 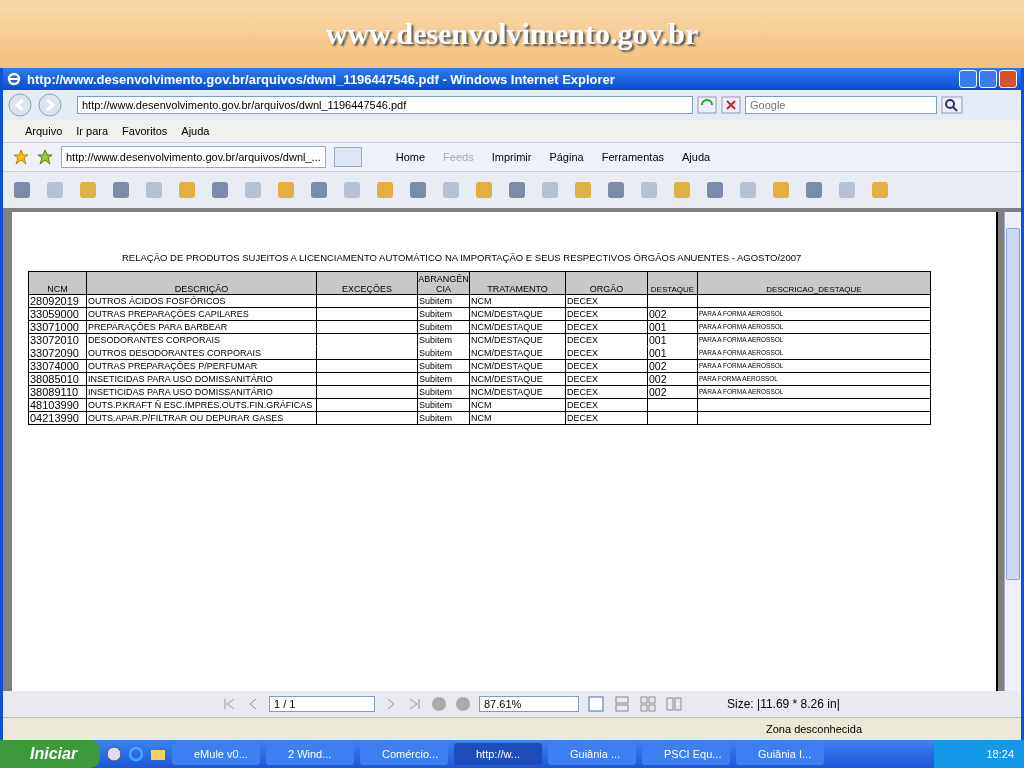 I want to click on menu-item: Ir para, so click(x=92, y=131).